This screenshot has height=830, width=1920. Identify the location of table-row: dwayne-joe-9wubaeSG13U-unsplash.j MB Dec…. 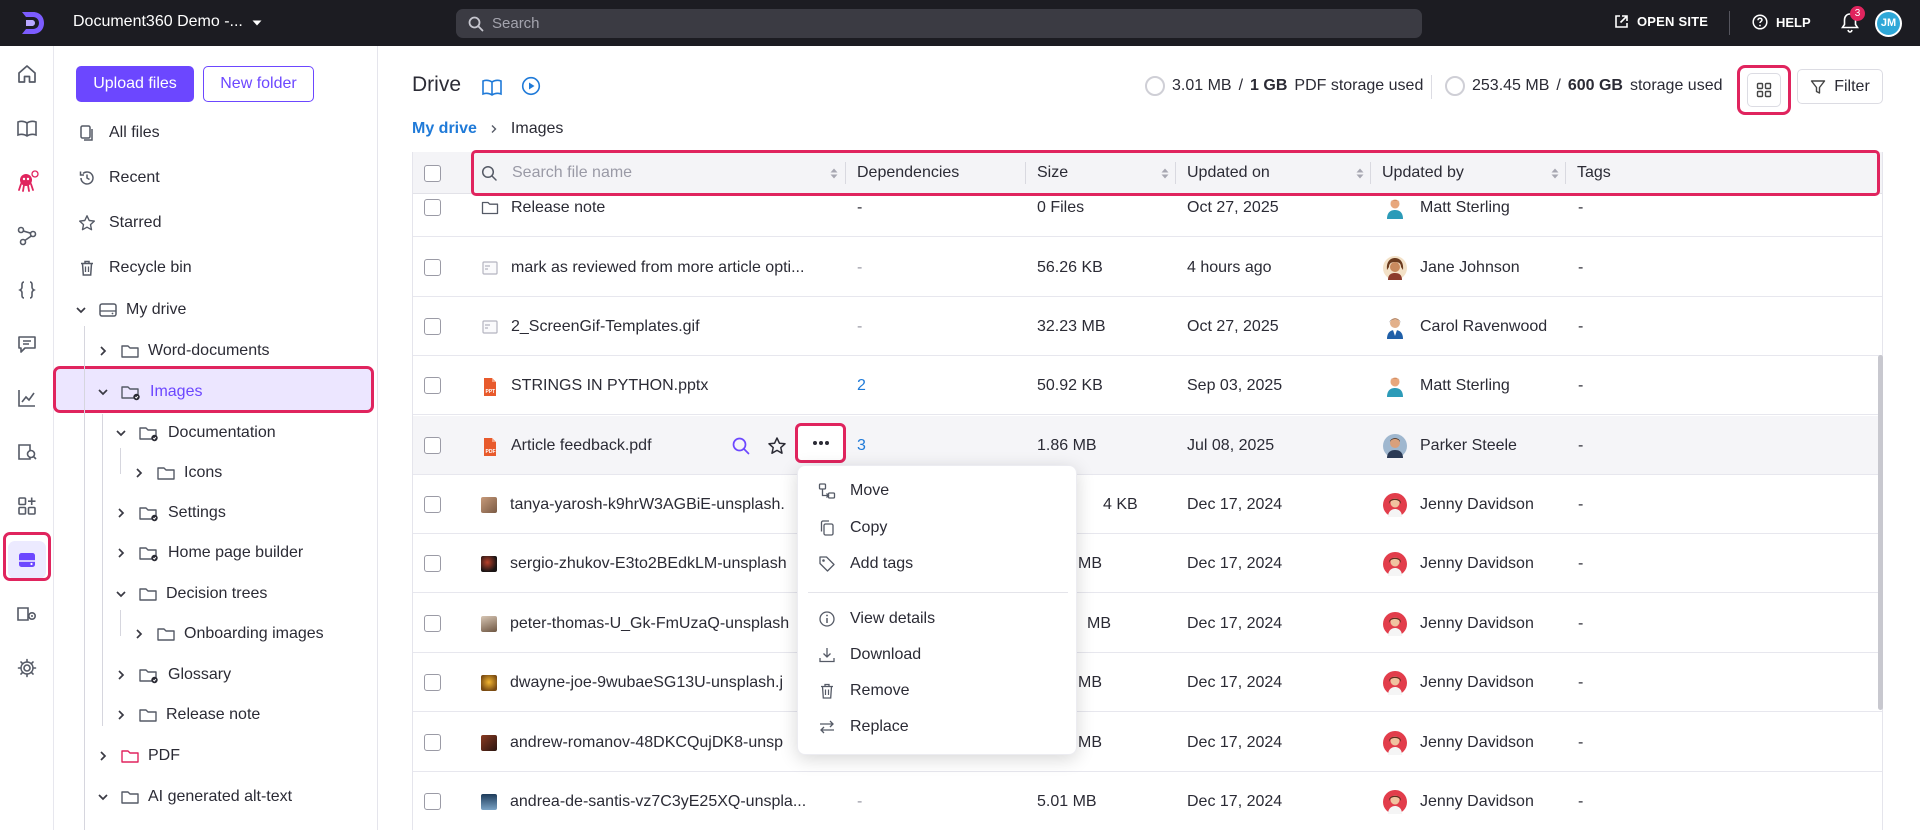
(1147, 682).